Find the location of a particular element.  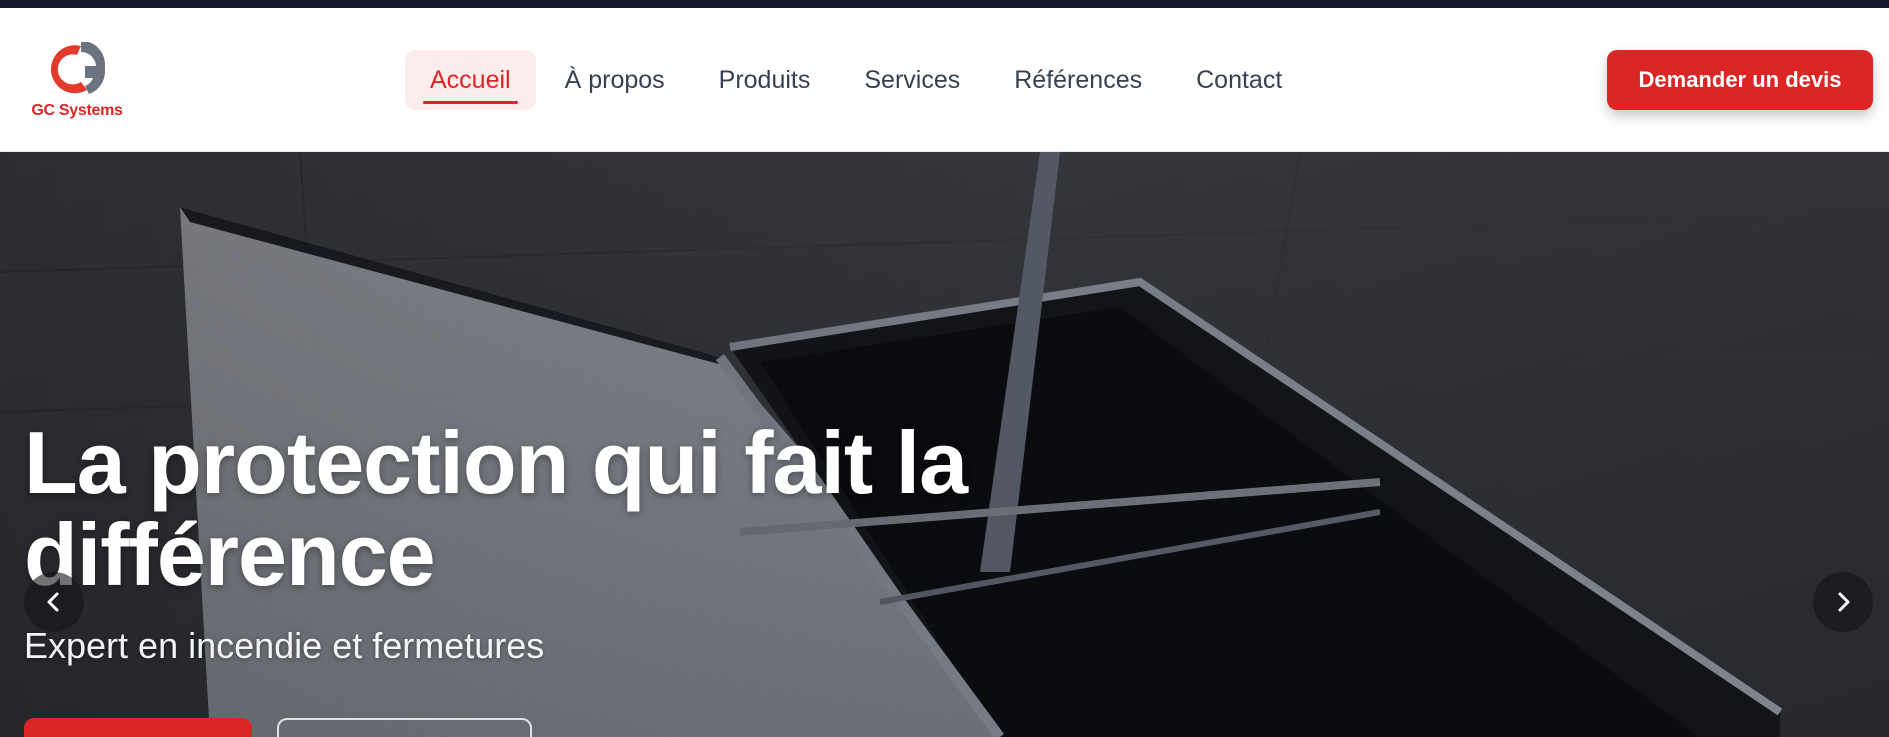

nav-item-a-propos: À propos is located at coordinates (615, 80).